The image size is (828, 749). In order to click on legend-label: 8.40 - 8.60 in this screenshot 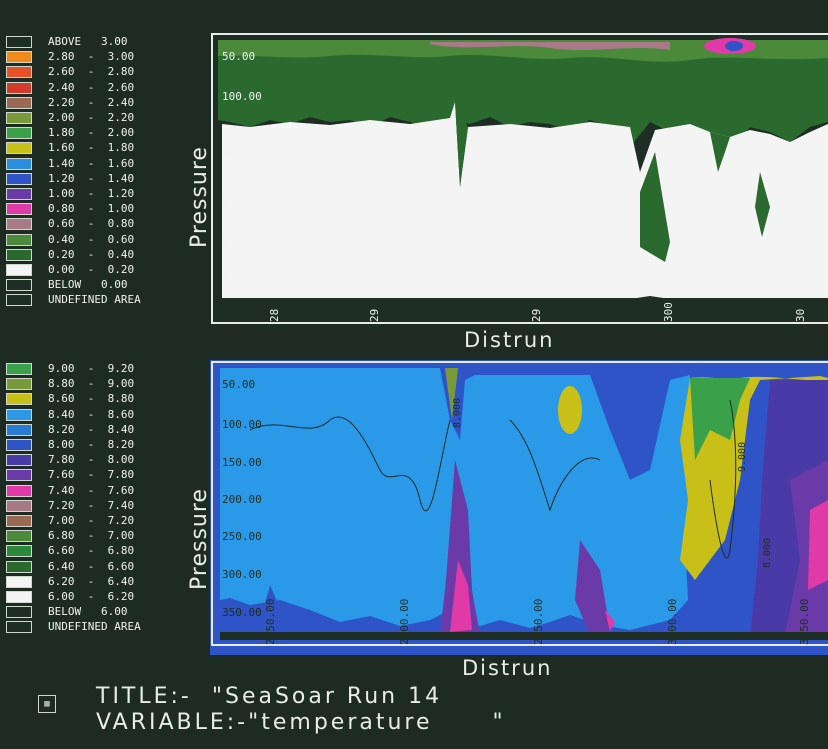, I will do `click(91, 414)`.